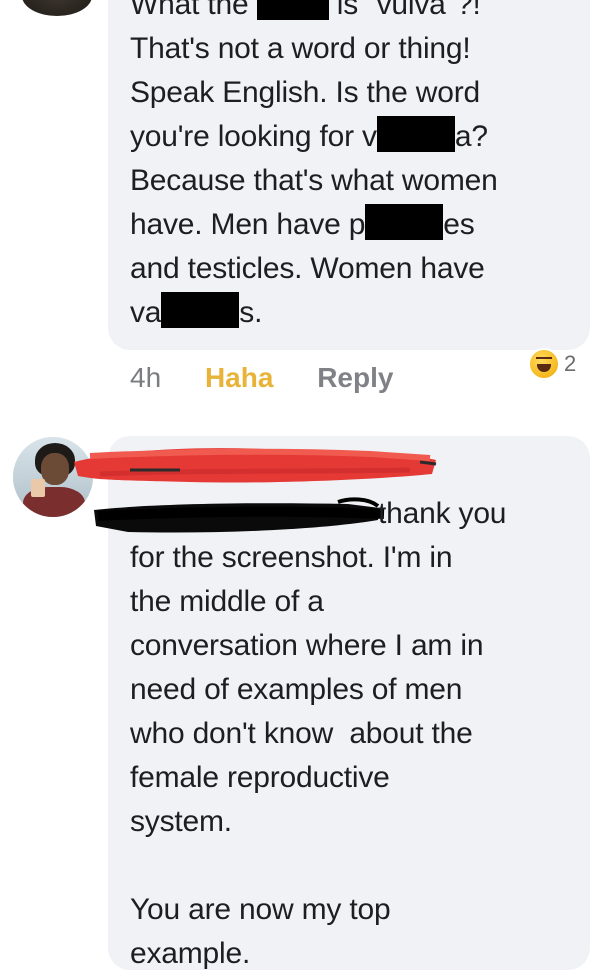 This screenshot has width=599, height=980. Describe the element at coordinates (57, 8) in the screenshot. I see `commenter-avatar-top` at that location.